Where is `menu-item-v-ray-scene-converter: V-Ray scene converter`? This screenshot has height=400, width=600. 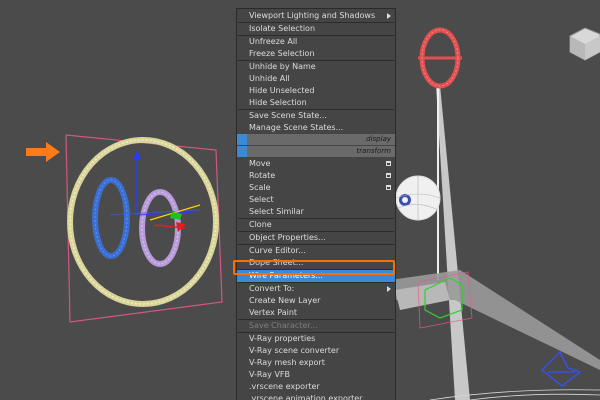 menu-item-v-ray-scene-converter: V-Ray scene converter is located at coordinates (316, 351).